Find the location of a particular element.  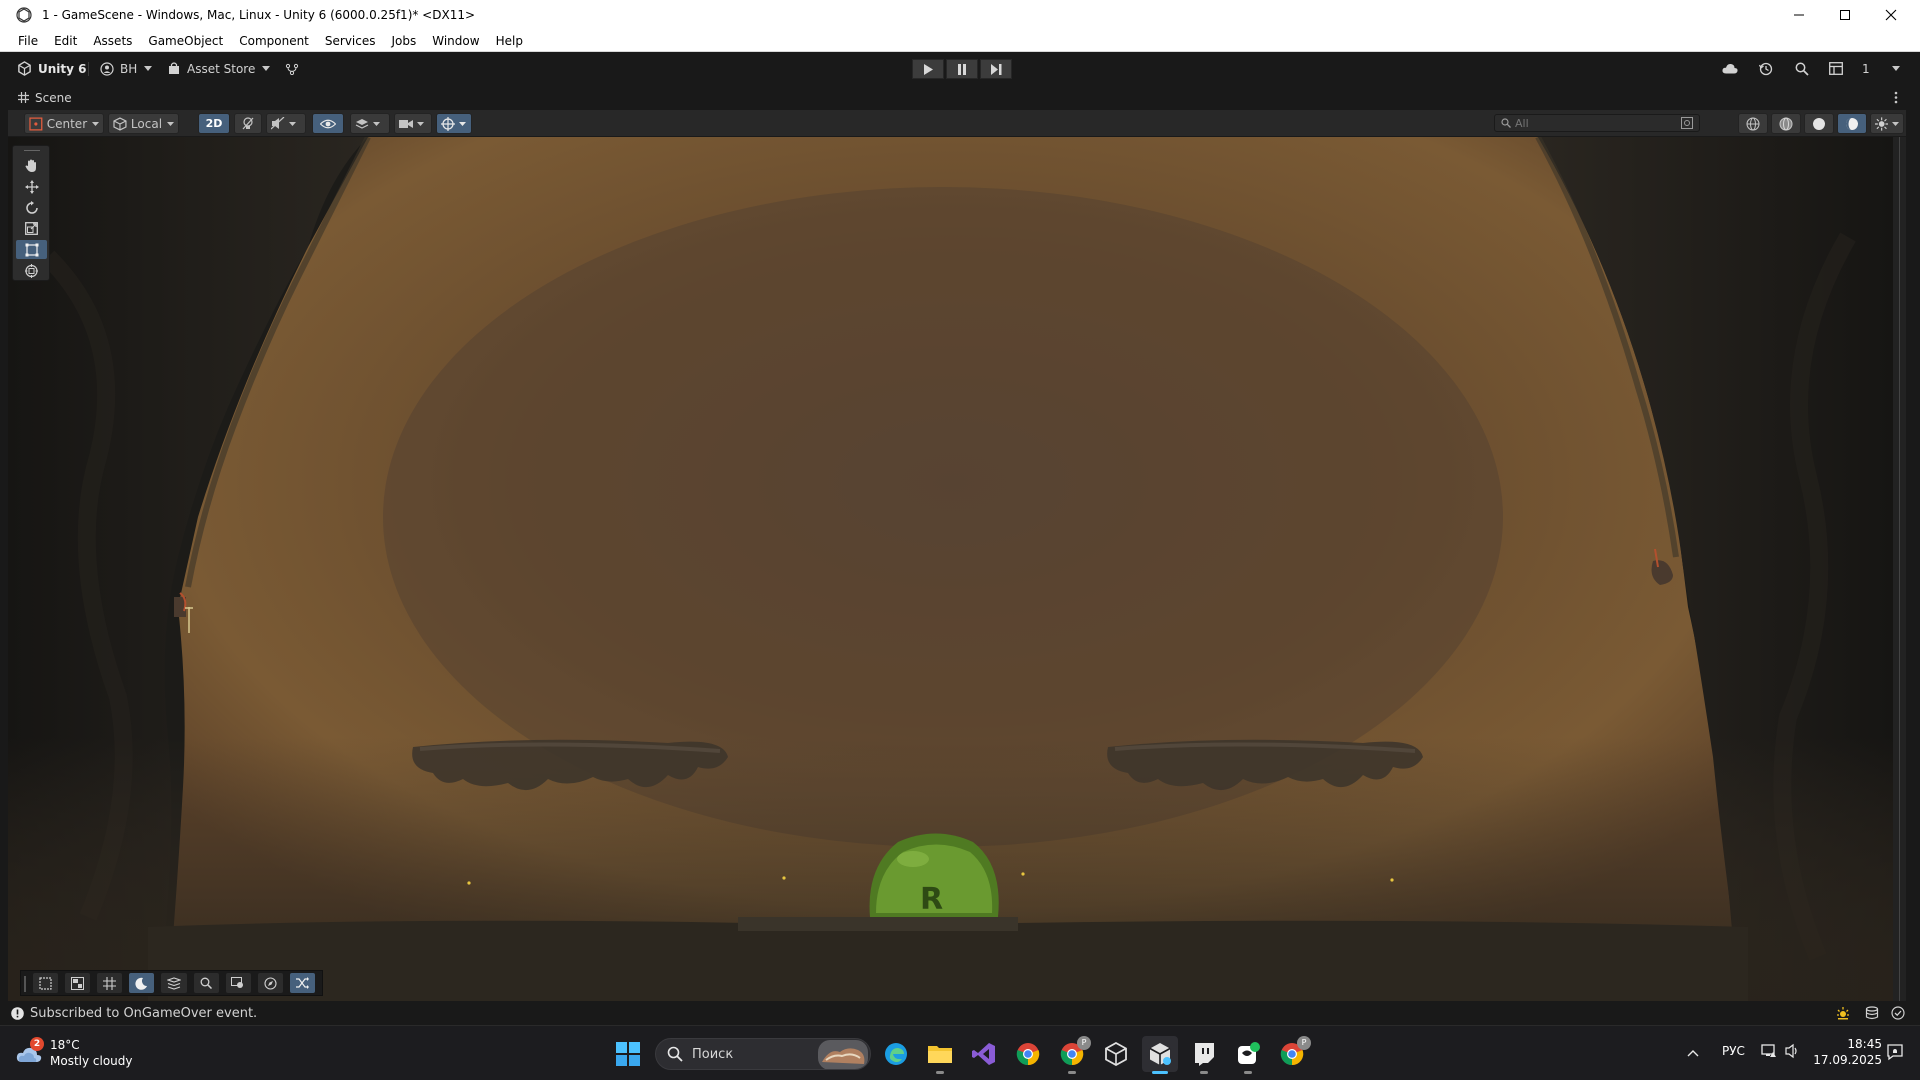

sun-icon is located at coordinates (1882, 123).